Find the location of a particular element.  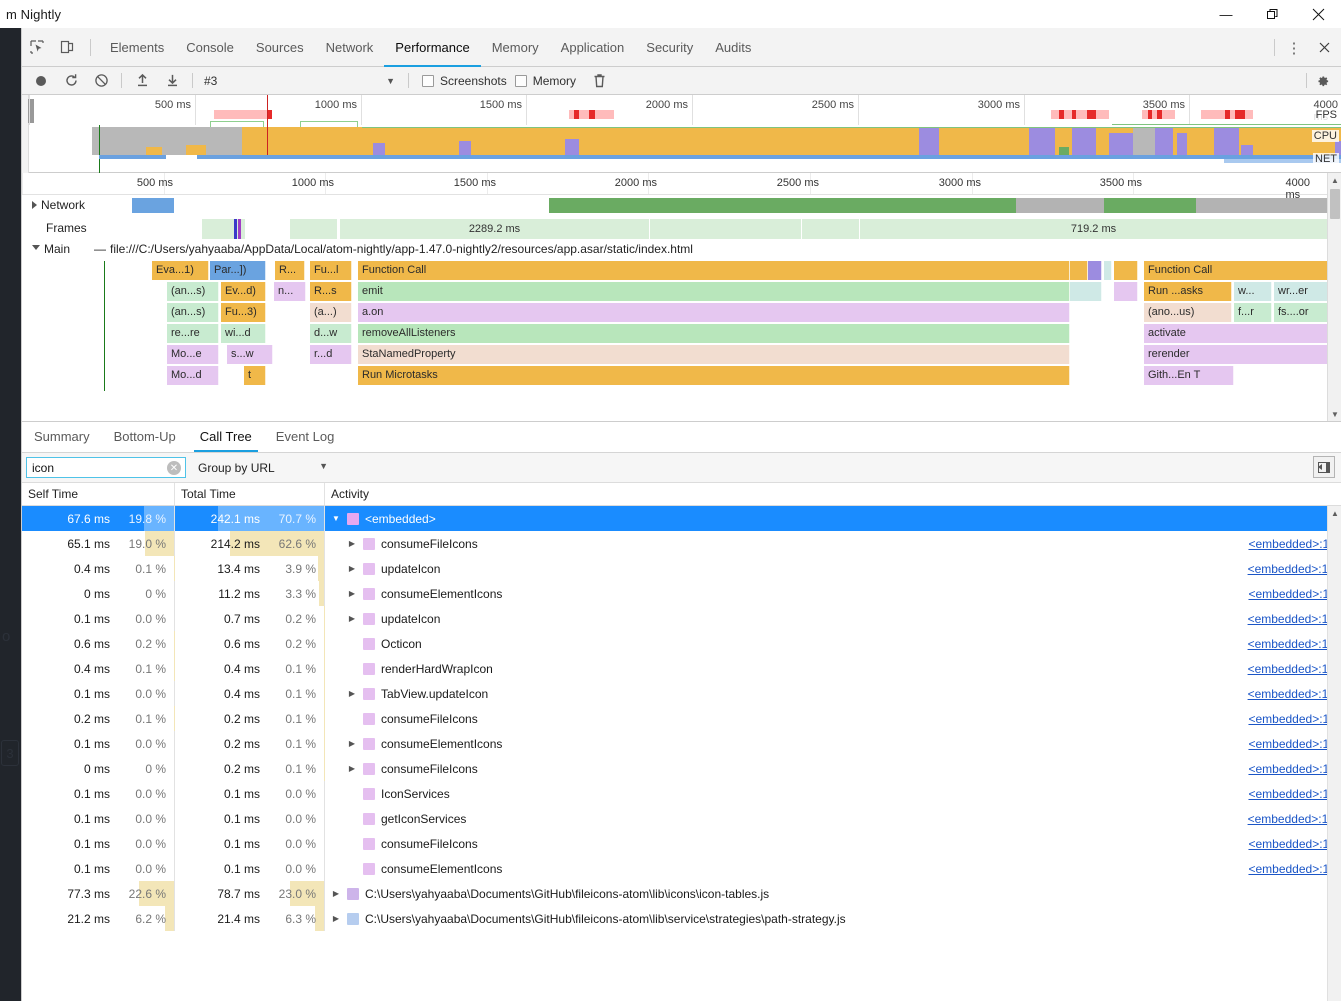

flame-event: Ev...d) is located at coordinates (243, 291).